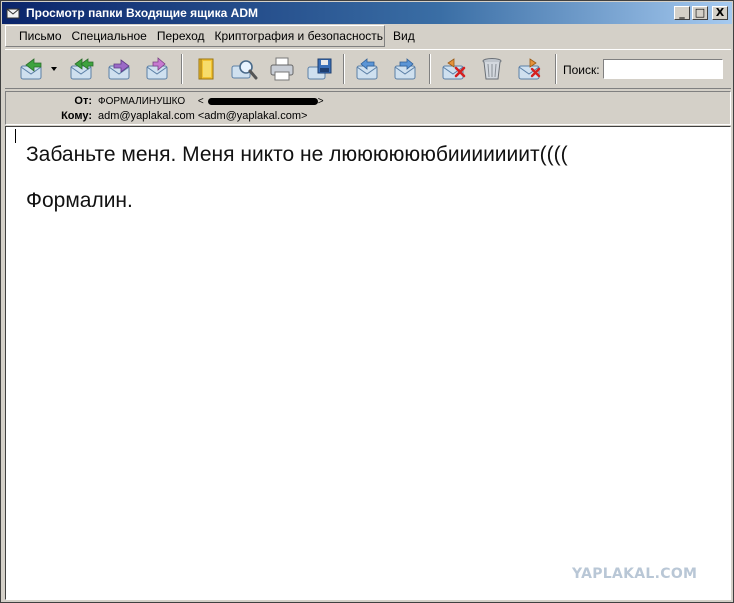  I want to click on from-label: От:, so click(83, 101).